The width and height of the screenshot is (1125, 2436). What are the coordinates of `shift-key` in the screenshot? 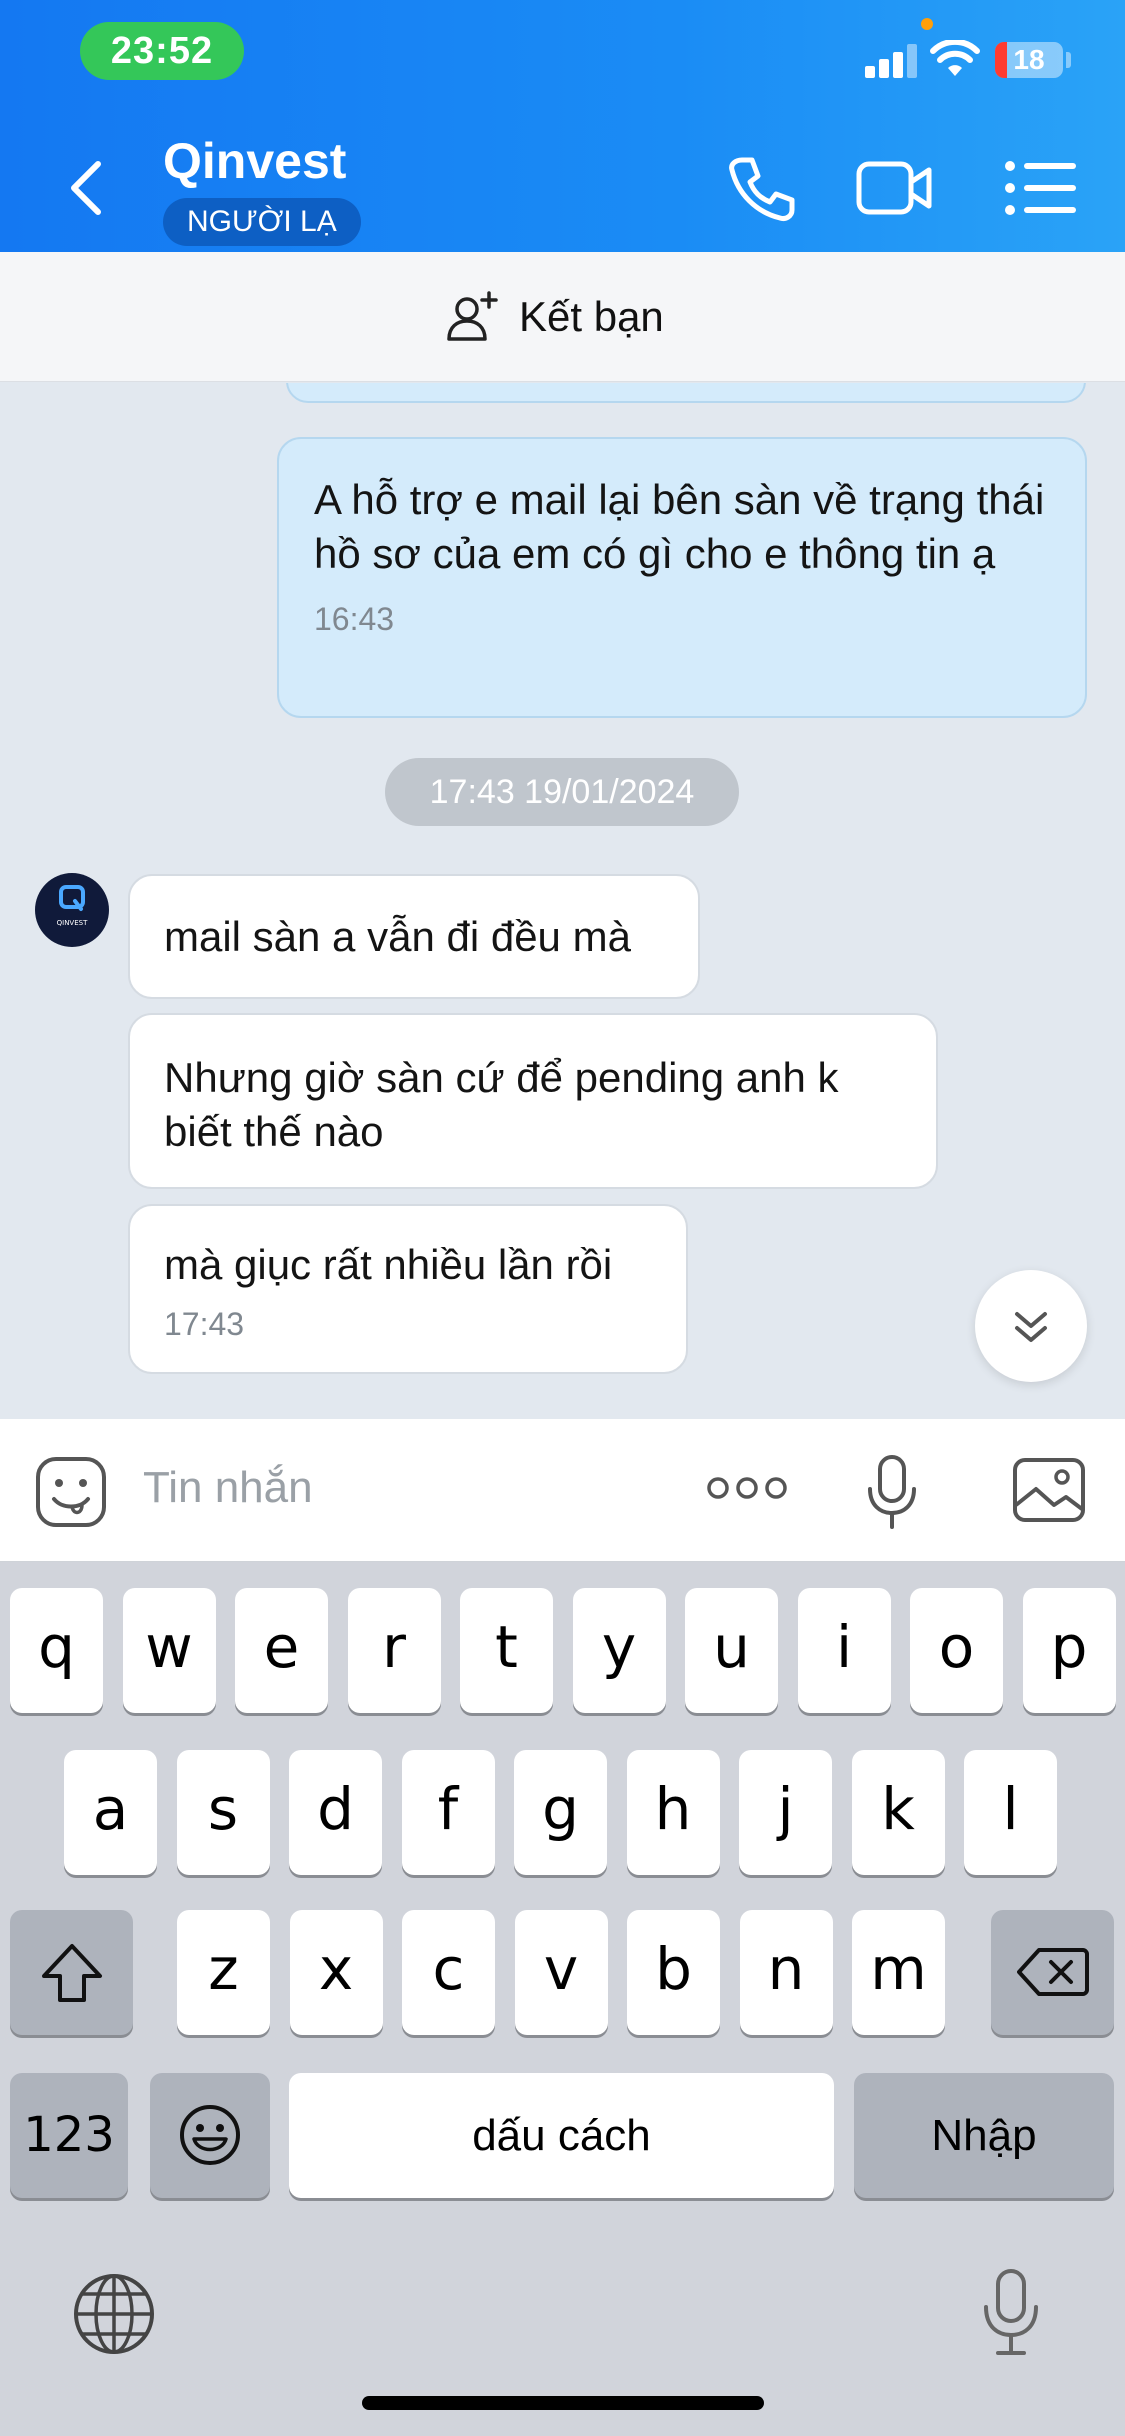 It's located at (71, 1972).